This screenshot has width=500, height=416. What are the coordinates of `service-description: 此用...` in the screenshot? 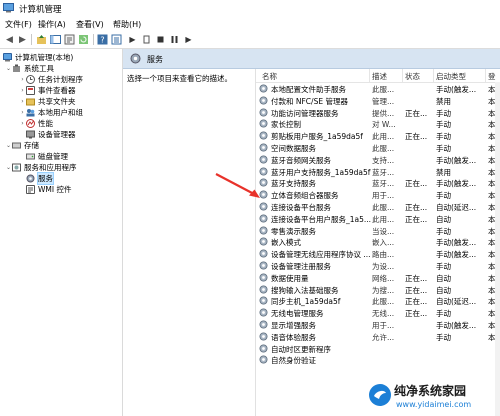 It's located at (383, 137).